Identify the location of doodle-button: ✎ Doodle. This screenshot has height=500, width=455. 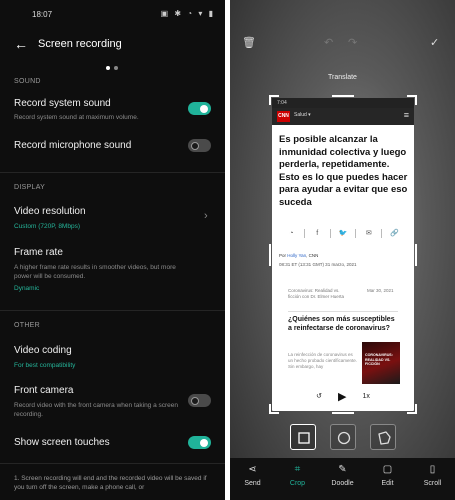
(343, 482).